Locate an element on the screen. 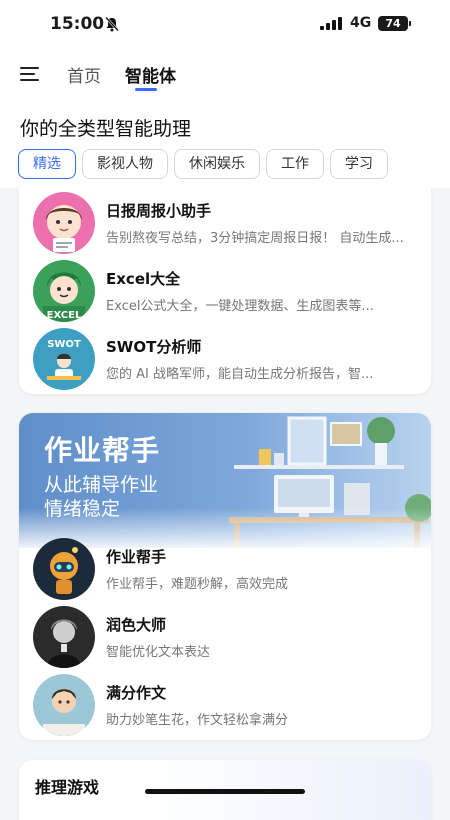  status-time: 15:00 is located at coordinates (77, 24).